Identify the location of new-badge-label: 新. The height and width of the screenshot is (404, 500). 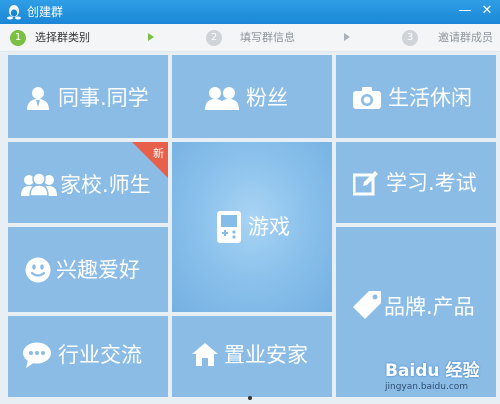
(158, 153).